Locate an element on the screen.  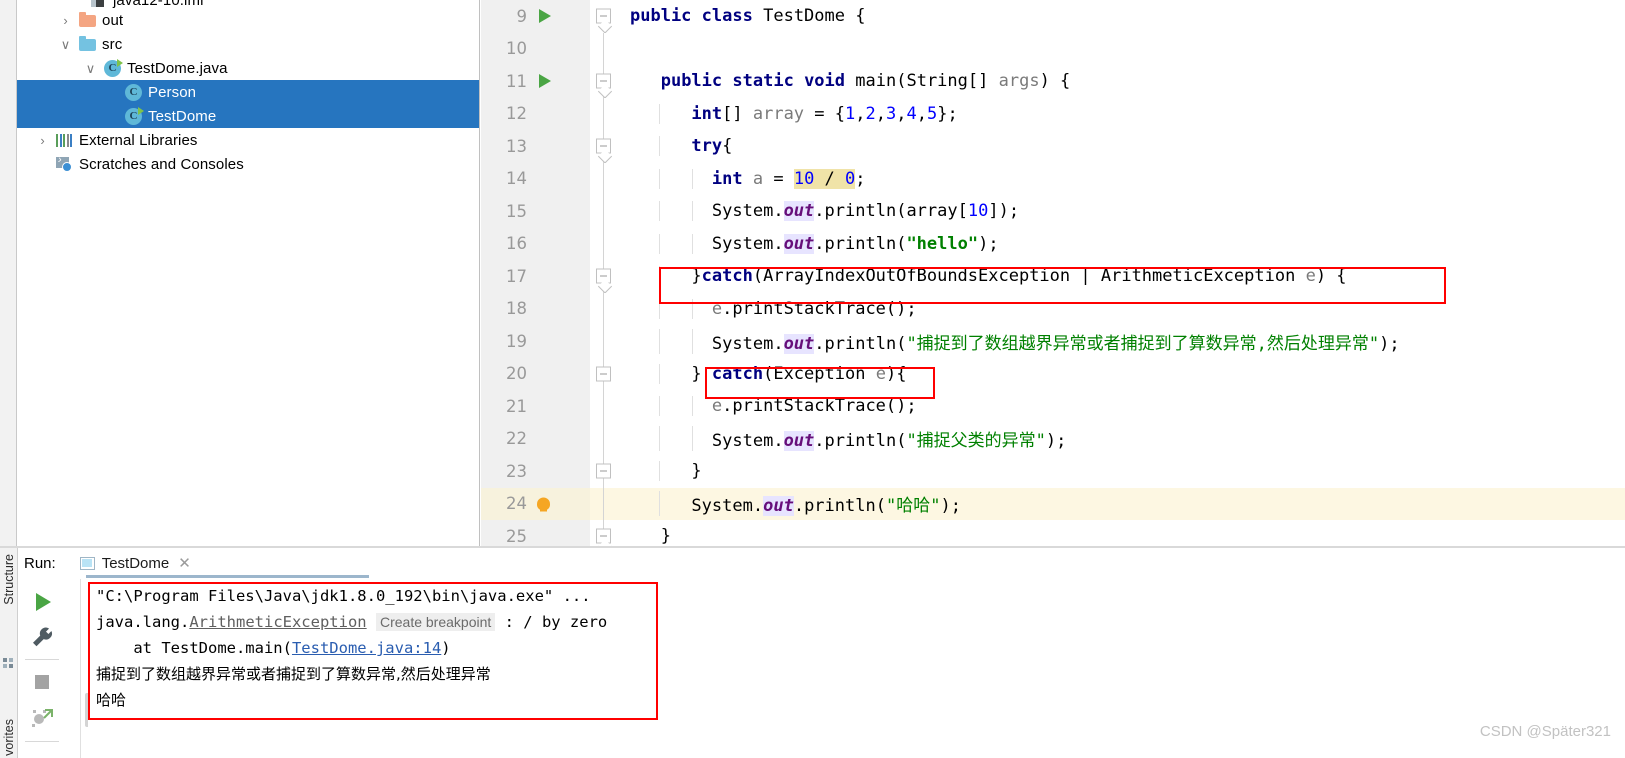
tree-item-src: ∨ src is located at coordinates (248, 44).